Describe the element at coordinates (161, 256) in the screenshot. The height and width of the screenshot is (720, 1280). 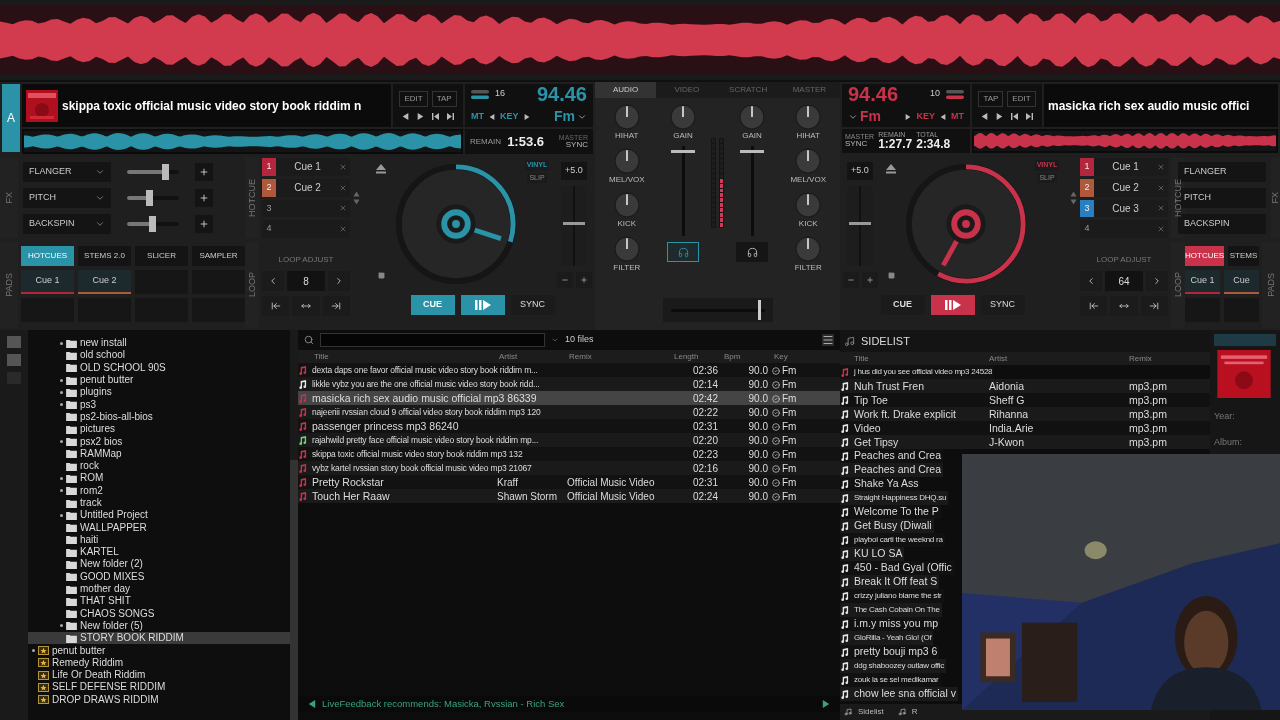
I see `pad-mode-tab: SLICER` at that location.